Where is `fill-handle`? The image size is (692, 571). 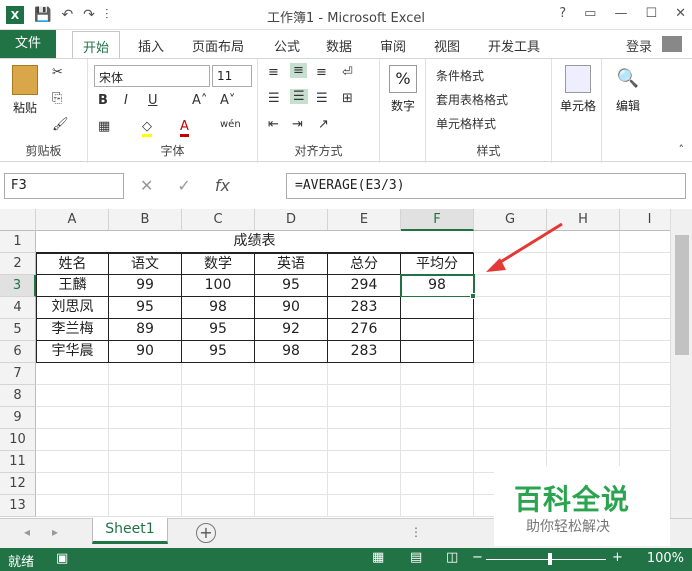
fill-handle is located at coordinates (473, 296).